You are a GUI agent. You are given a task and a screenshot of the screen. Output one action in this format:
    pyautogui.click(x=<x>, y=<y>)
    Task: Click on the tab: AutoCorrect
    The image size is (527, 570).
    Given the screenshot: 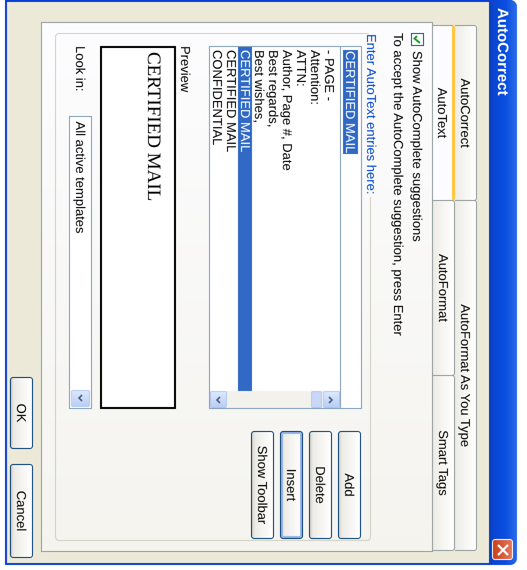 What is the action you would take?
    pyautogui.click(x=466, y=113)
    